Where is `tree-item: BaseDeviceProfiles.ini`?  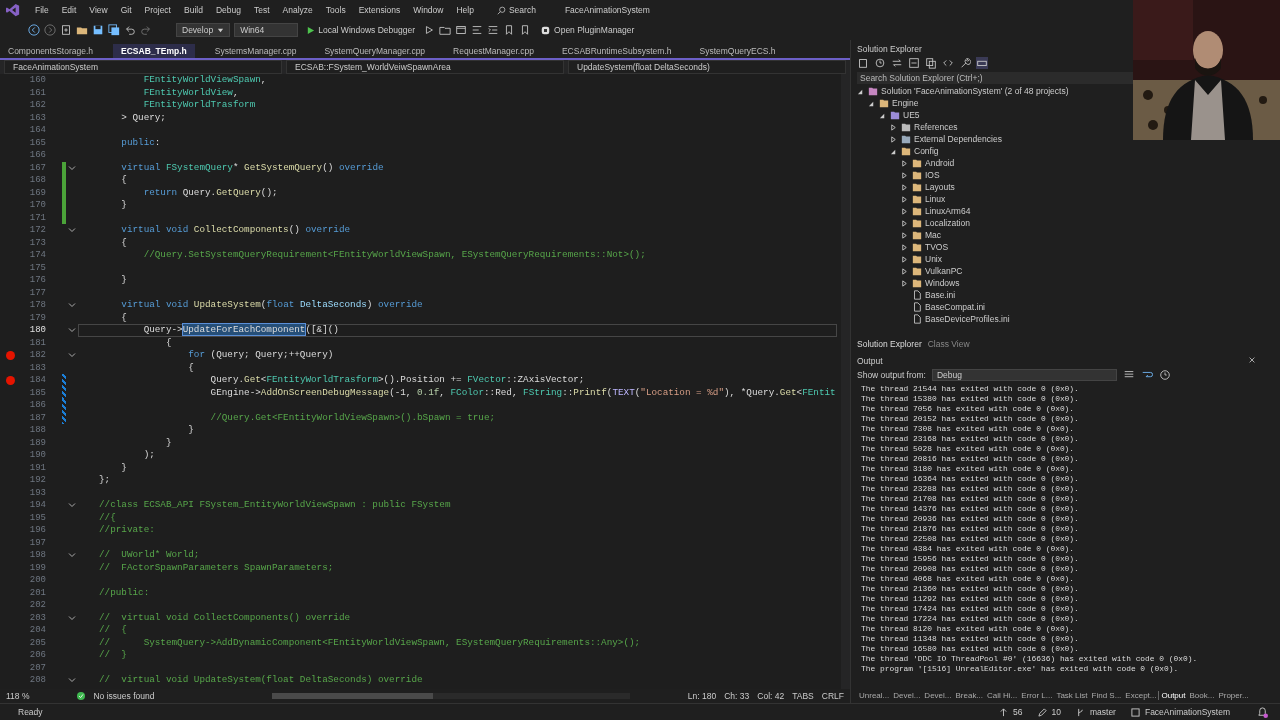
tree-item: BaseDeviceProfiles.ini is located at coordinates (967, 319).